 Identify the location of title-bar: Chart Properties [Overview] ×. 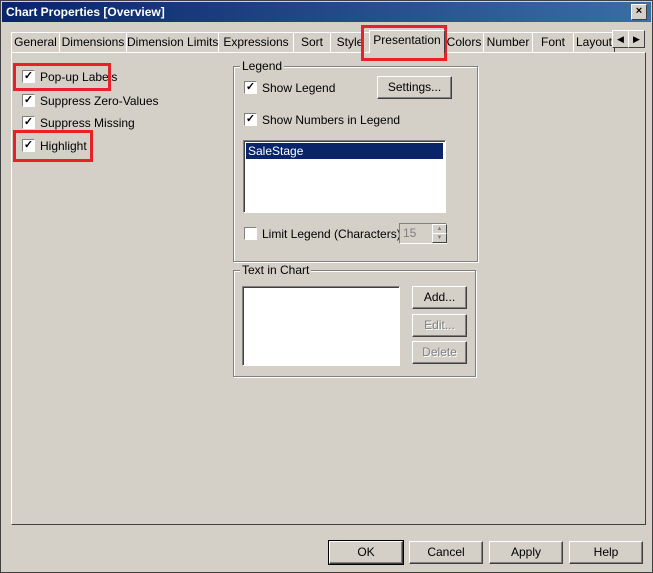
(326, 12).